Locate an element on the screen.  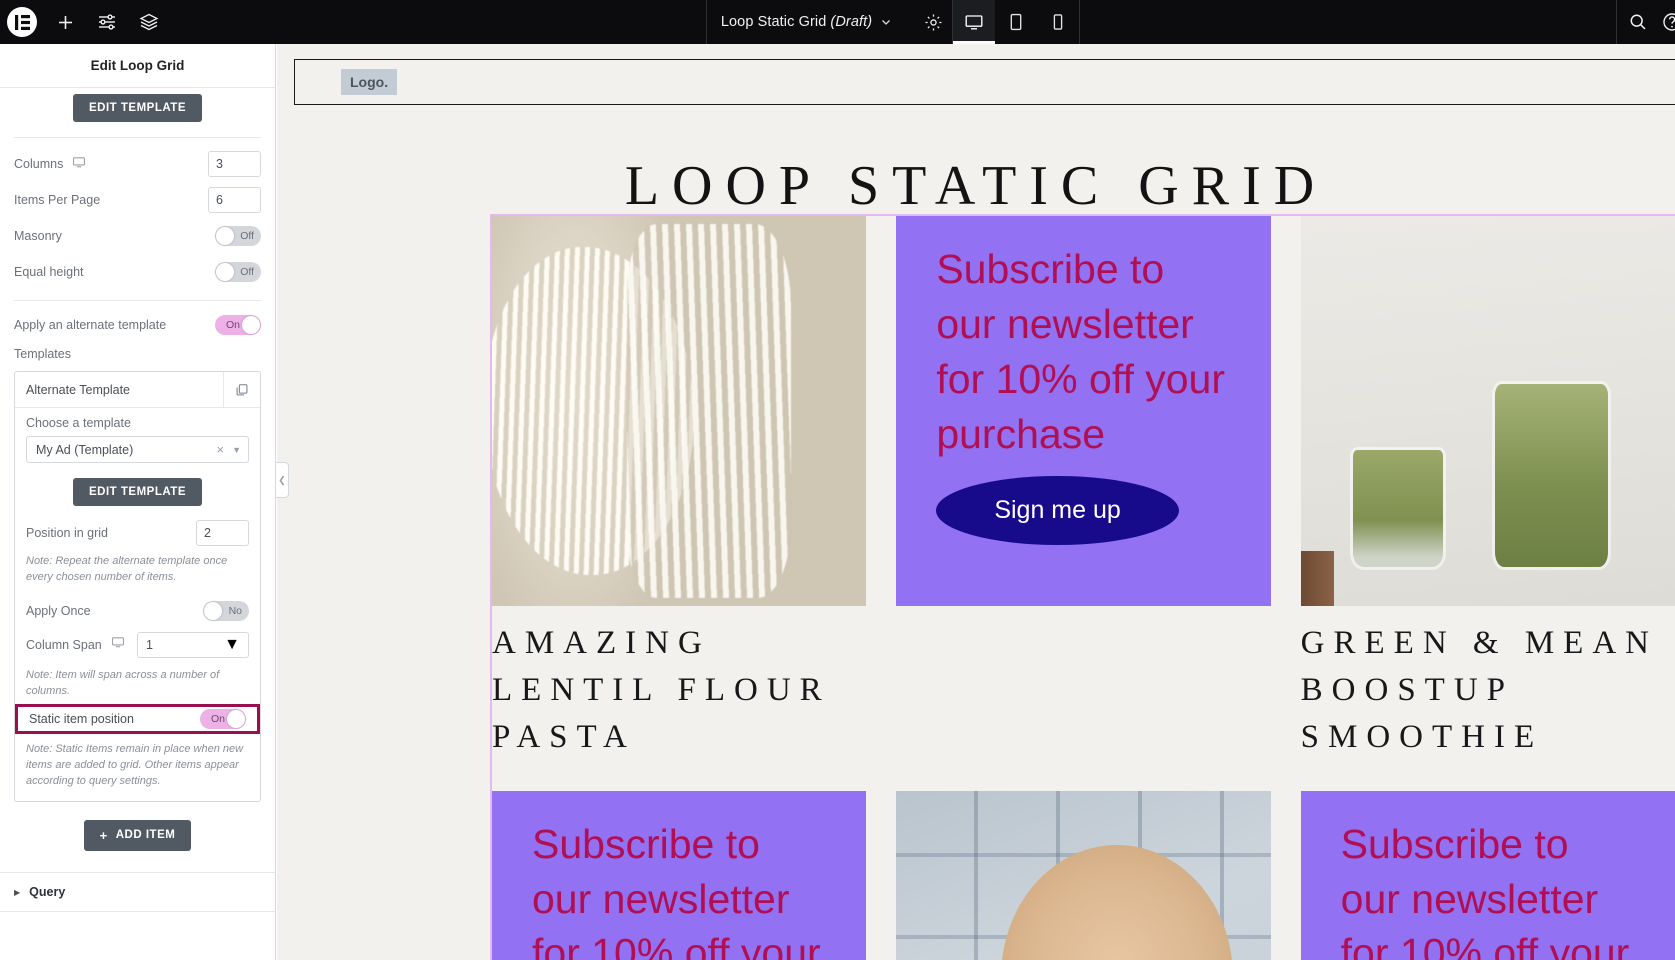
add-item-button: + ADD ITEM is located at coordinates (137, 835).